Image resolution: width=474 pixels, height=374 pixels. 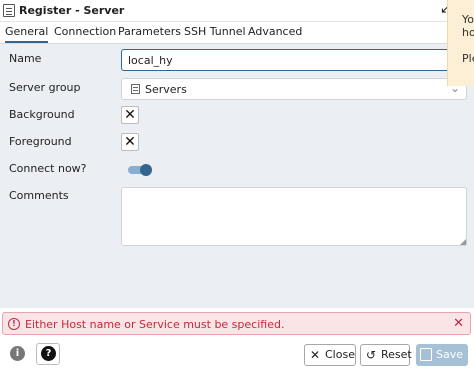 I want to click on name-label: Name, so click(x=25, y=58).